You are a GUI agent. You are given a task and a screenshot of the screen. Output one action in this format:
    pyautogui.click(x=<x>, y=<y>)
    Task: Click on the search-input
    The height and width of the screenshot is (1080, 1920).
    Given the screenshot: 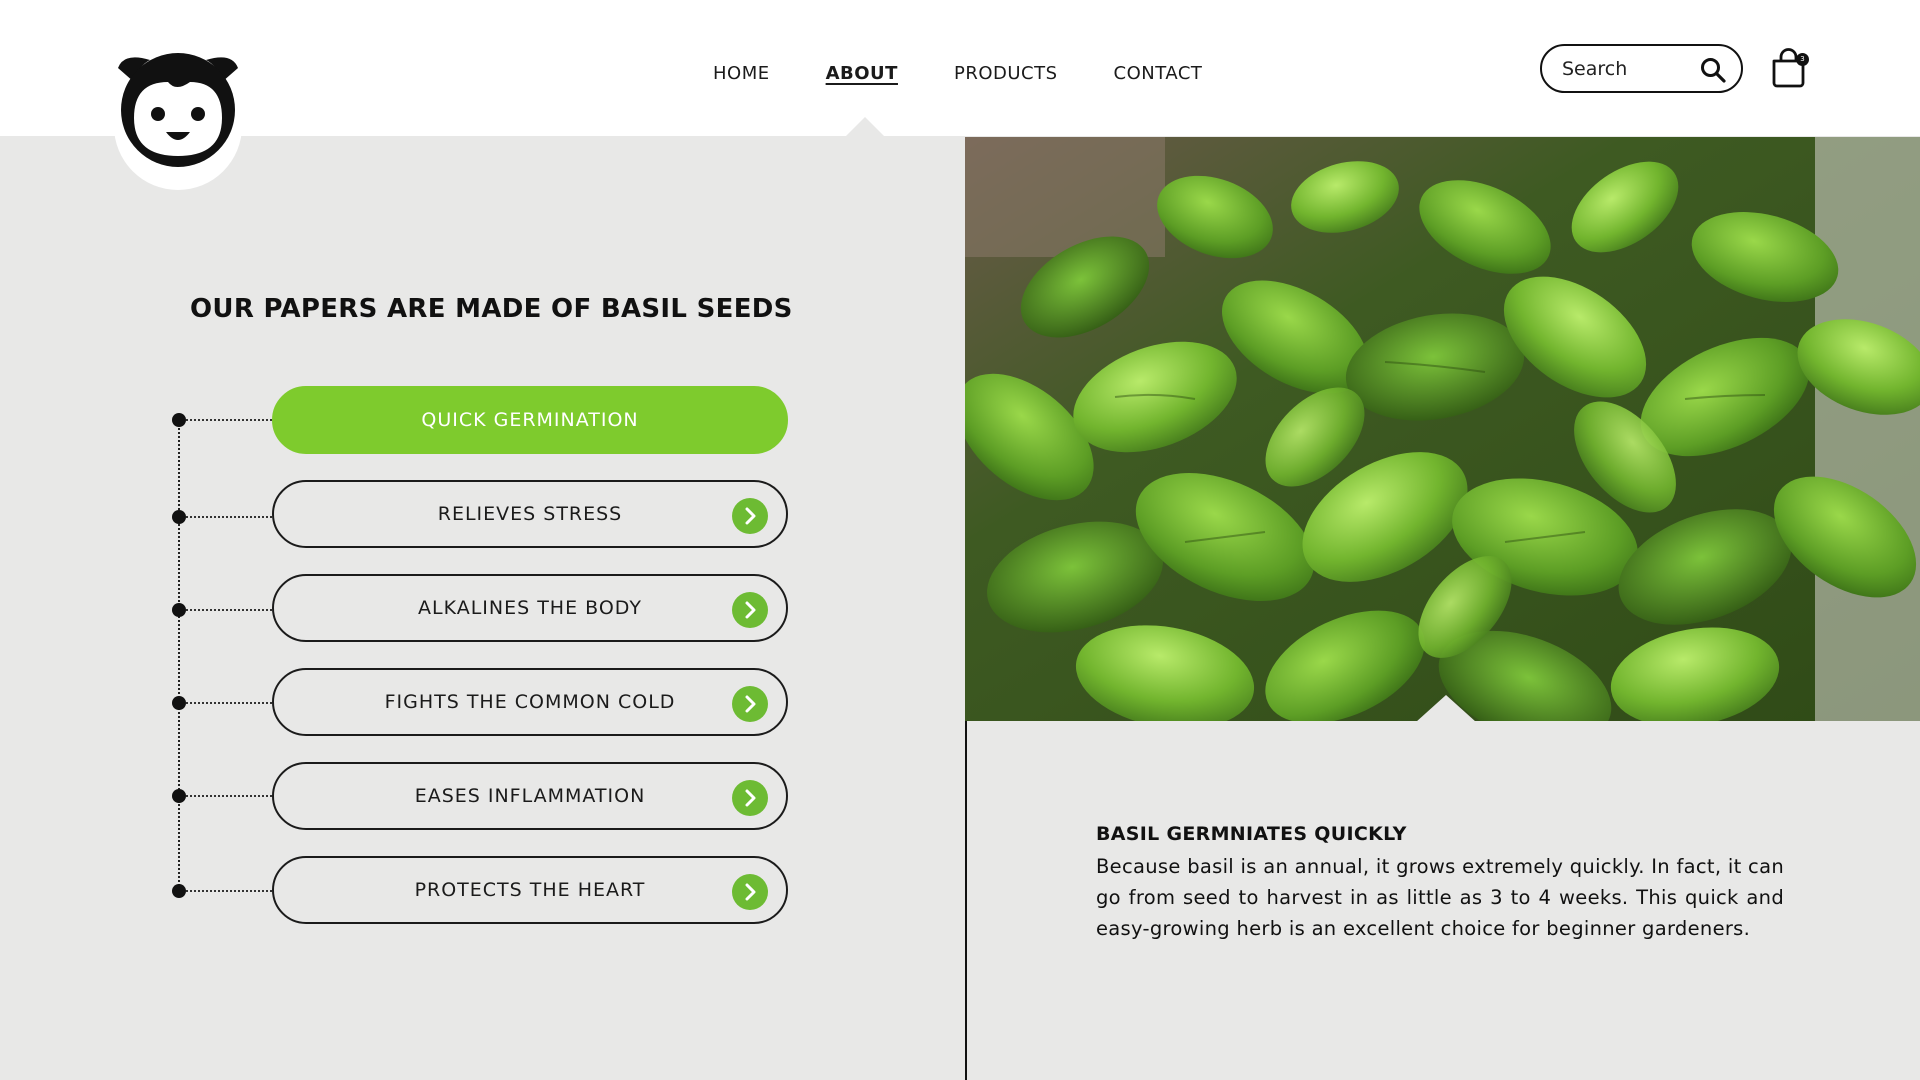 What is the action you would take?
    pyautogui.click(x=1627, y=68)
    